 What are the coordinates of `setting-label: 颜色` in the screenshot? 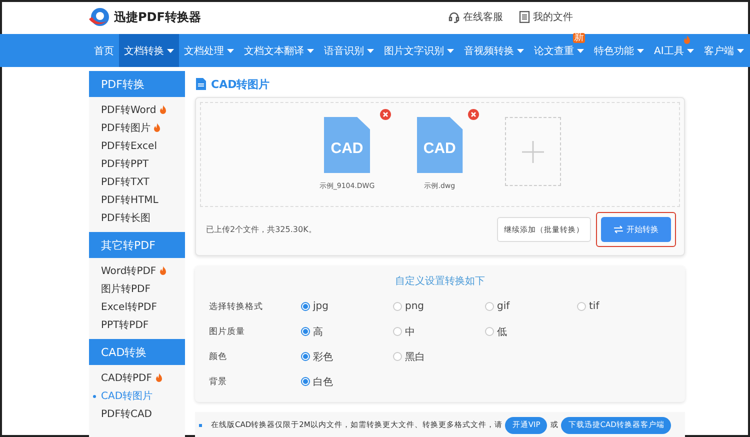 It's located at (218, 356).